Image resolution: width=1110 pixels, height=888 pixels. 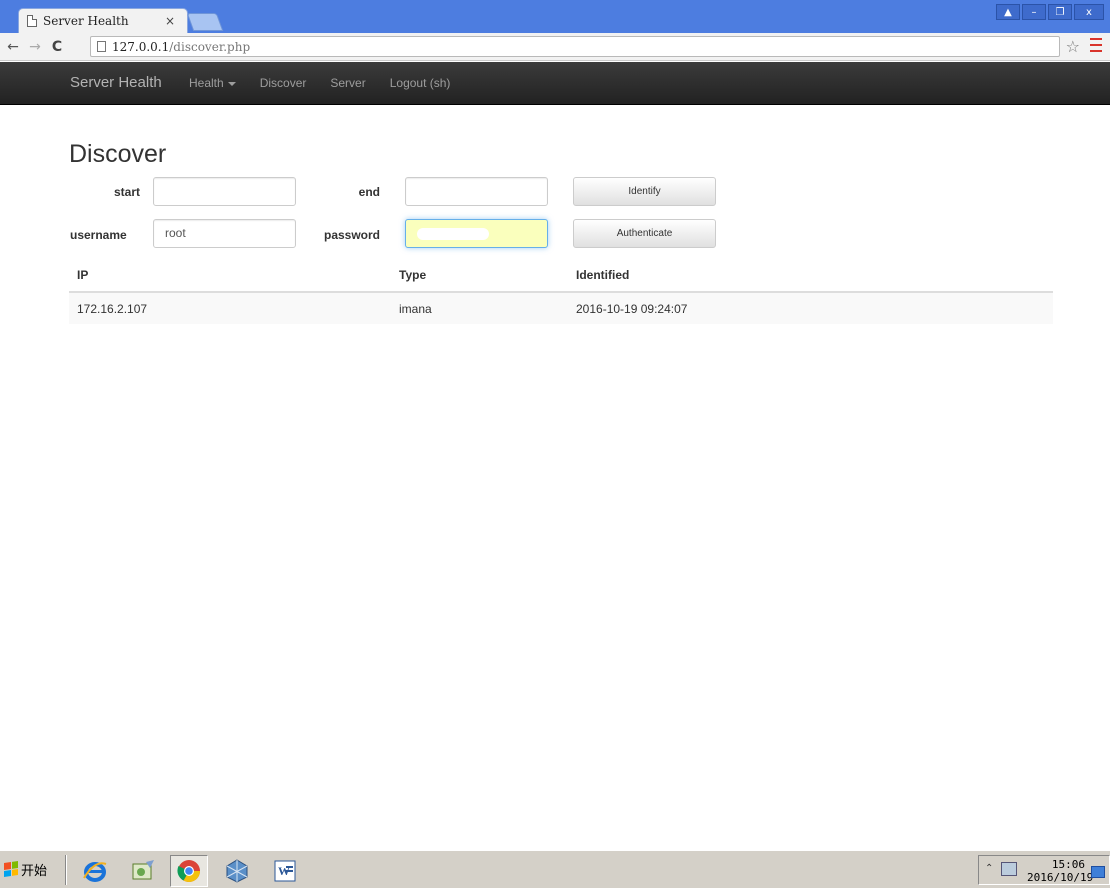 I want to click on taskbar-separator, so click(x=66, y=870).